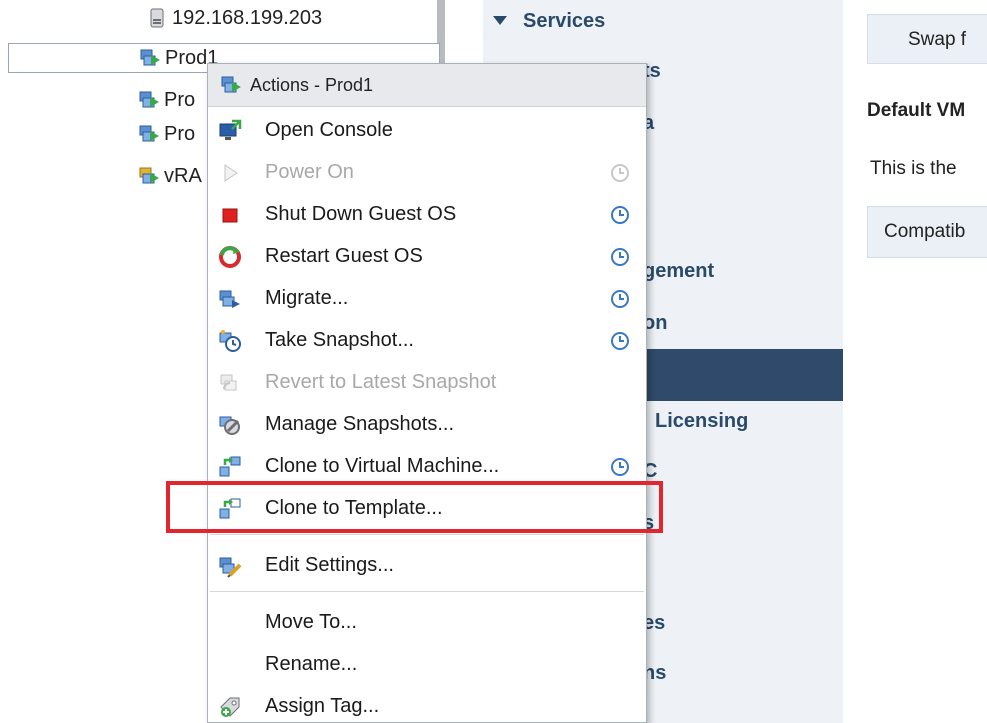  I want to click on restart-icon, so click(230, 257).